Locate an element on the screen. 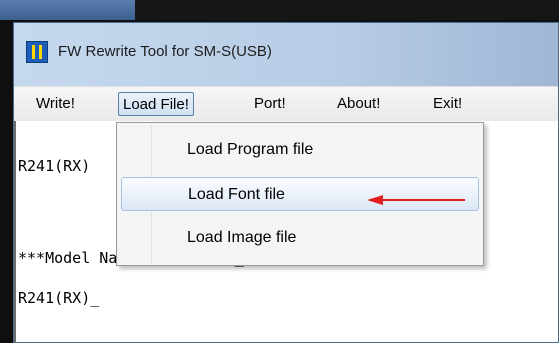 Image resolution: width=559 pixels, height=343 pixels. menu-item-load-image-file: Load Image file is located at coordinates (300, 238).